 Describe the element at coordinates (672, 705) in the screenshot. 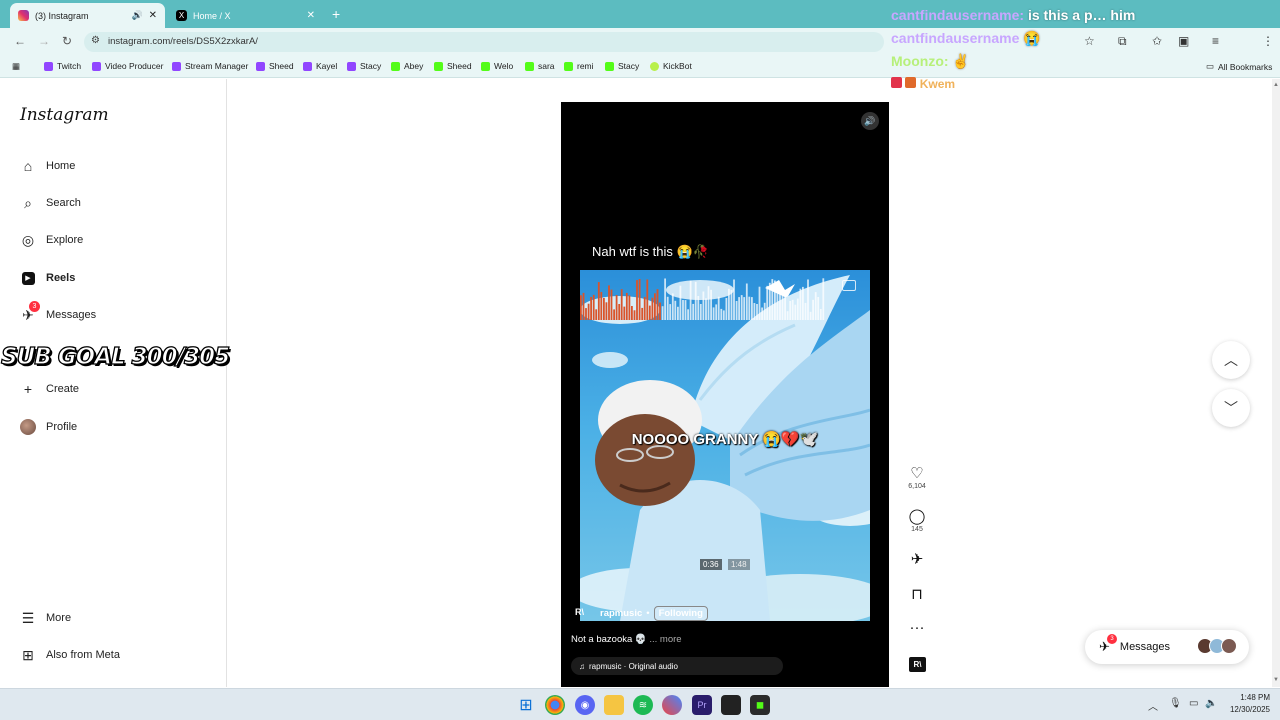

I see `copilot-icon` at that location.